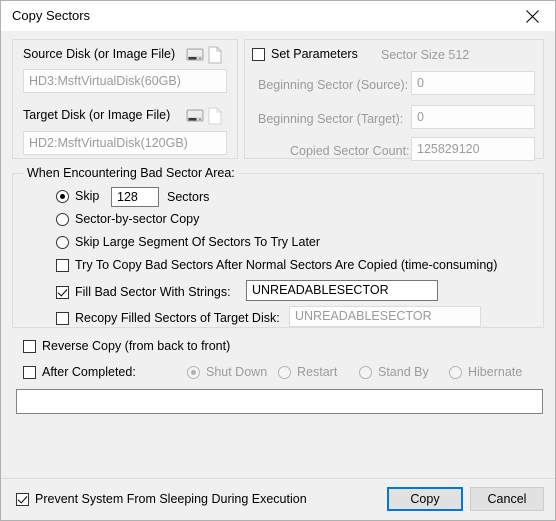 This screenshot has height=521, width=556. Describe the element at coordinates (333, 85) in the screenshot. I see `beginning-sector-source-label: Beginning Sector (Source):` at that location.